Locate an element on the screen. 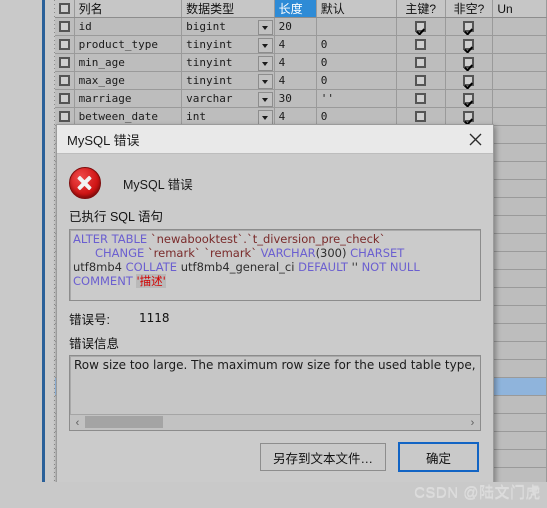 This screenshot has height=508, width=547. column-header-6: Un is located at coordinates (520, 8).